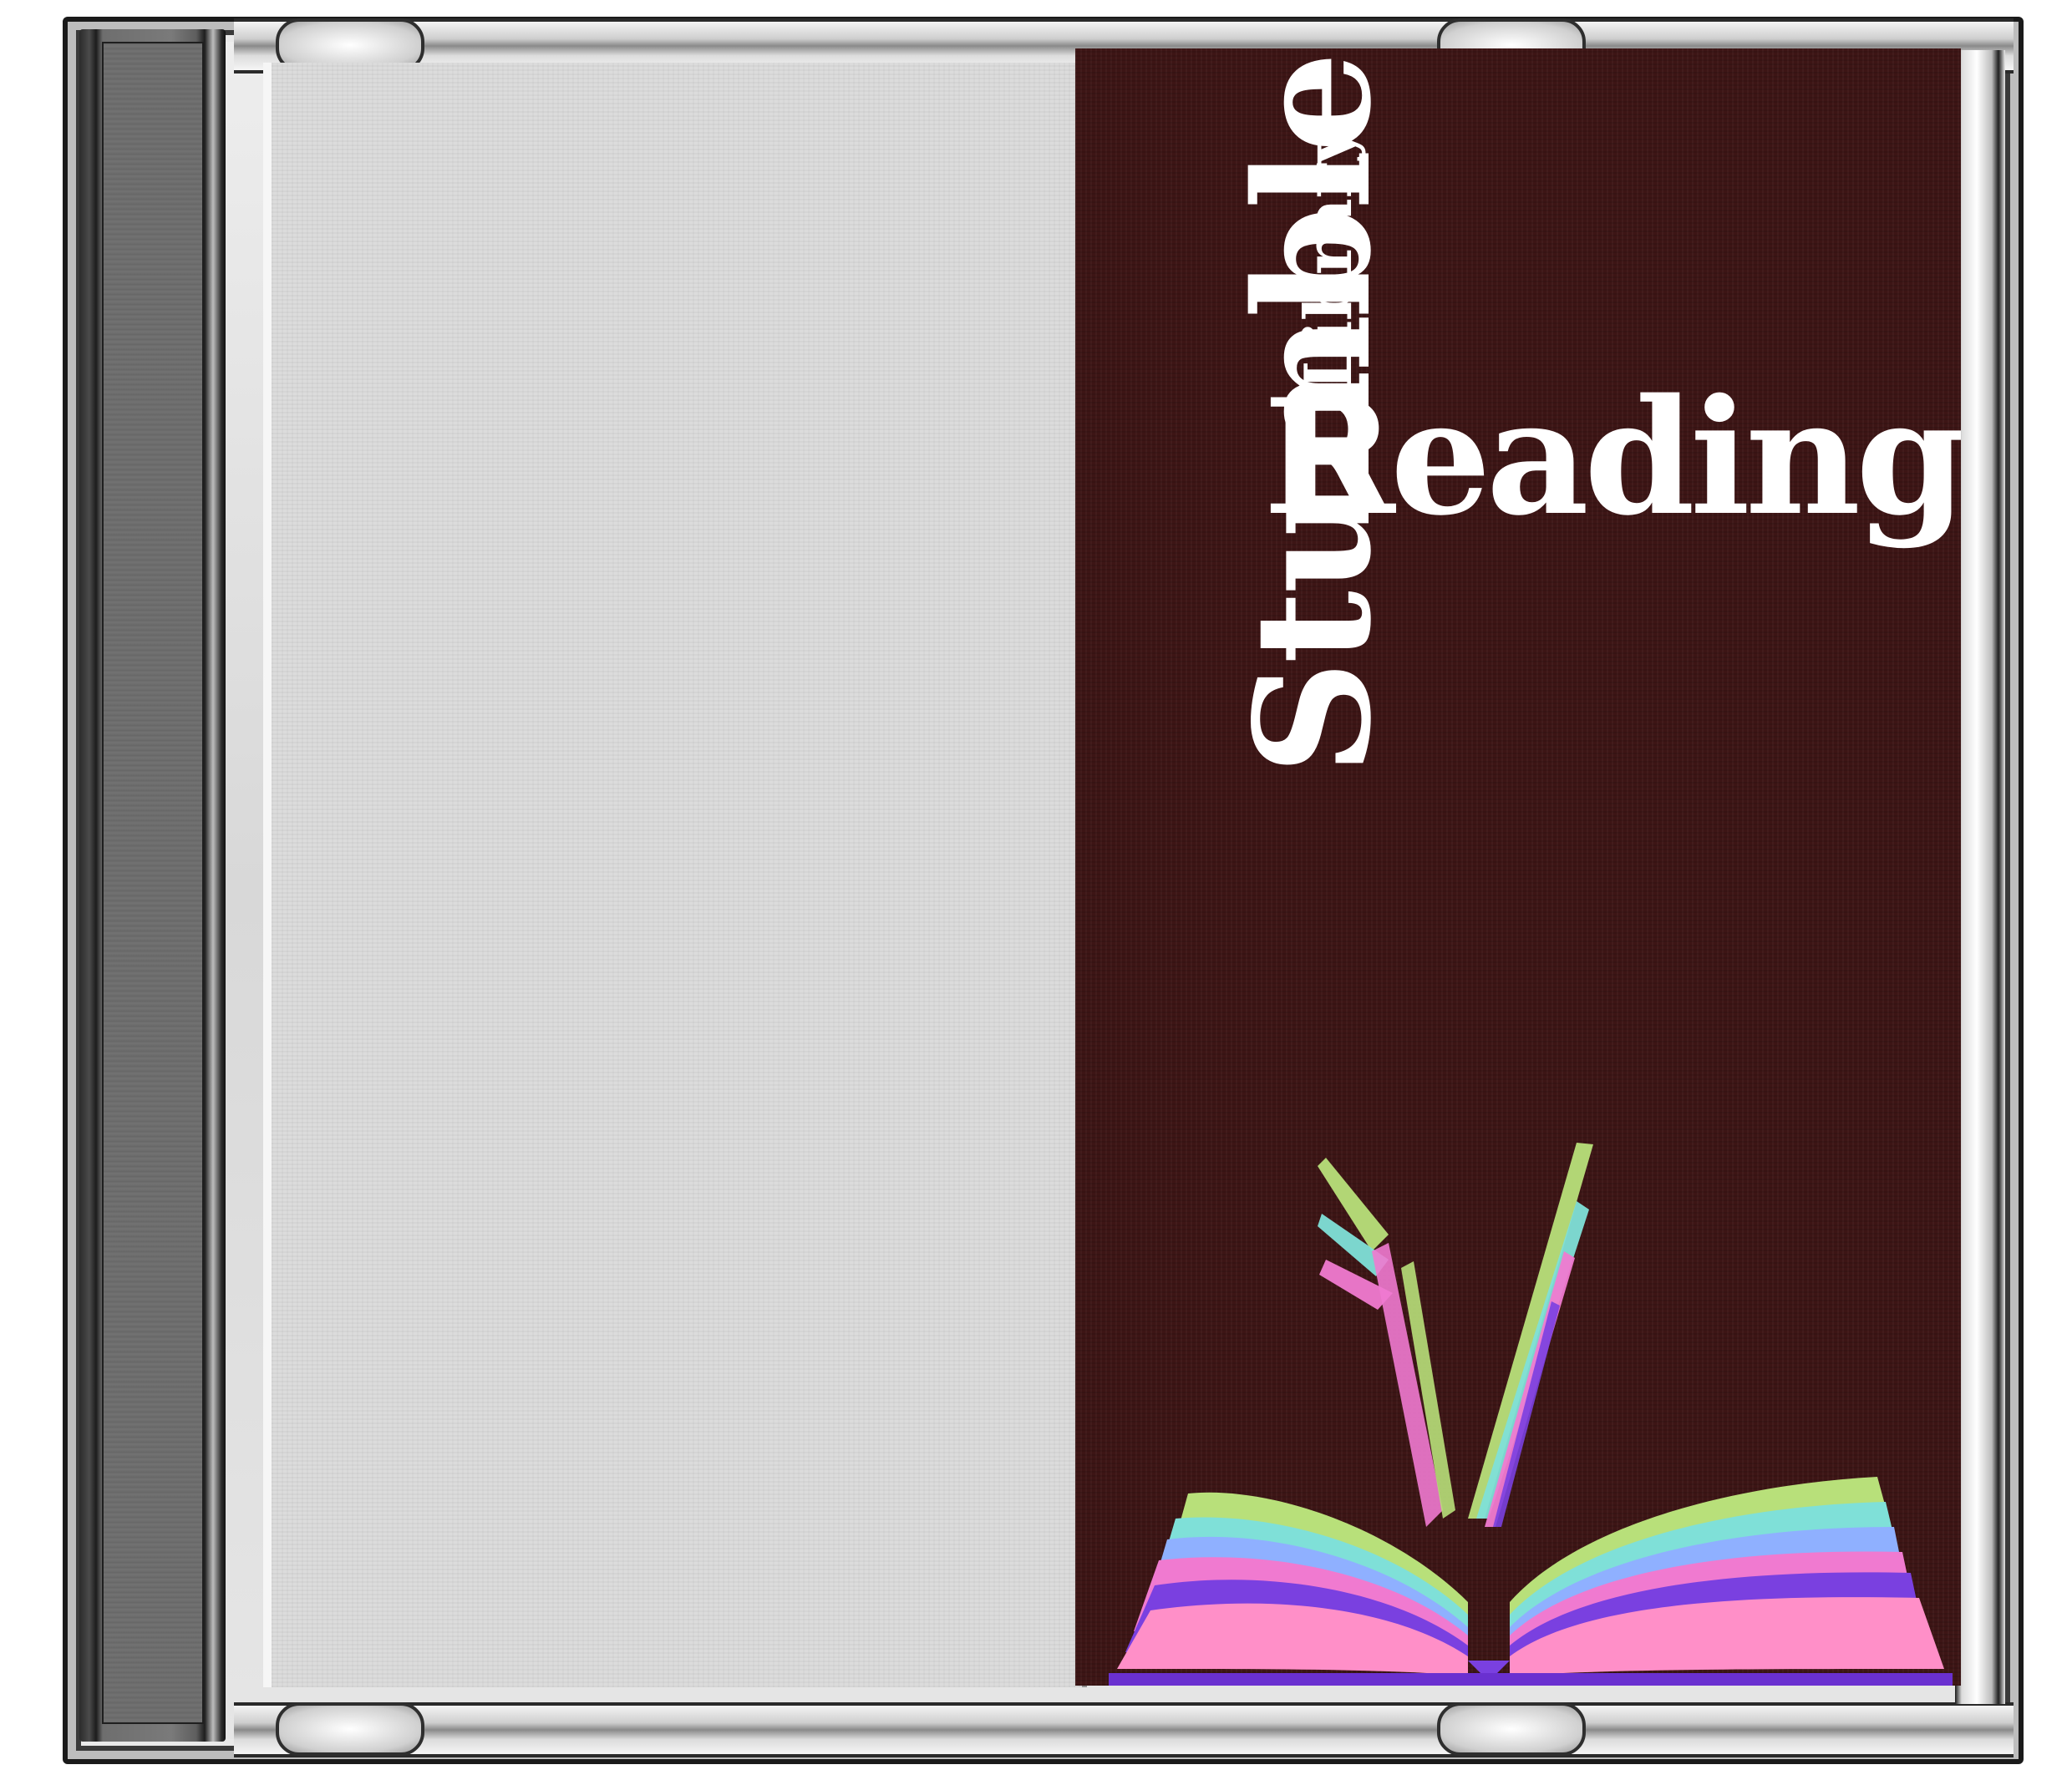  I want to click on case-spine, so click(153, 883).